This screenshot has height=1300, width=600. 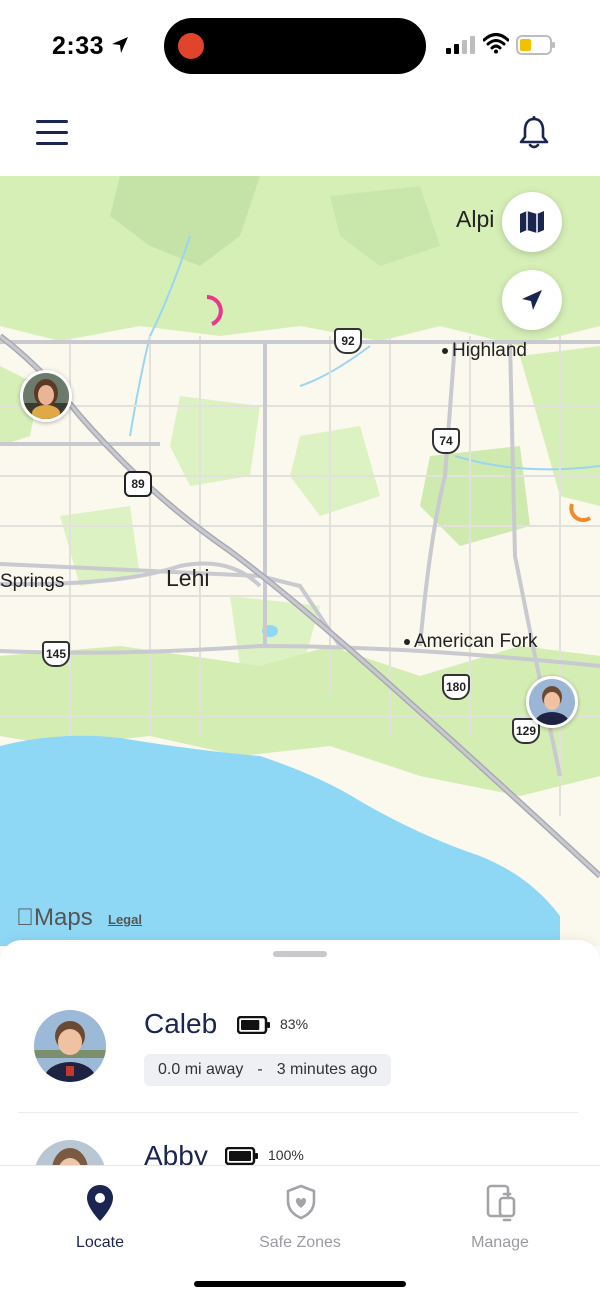 I want to click on battery-percent: 100%, so click(x=286, y=1155).